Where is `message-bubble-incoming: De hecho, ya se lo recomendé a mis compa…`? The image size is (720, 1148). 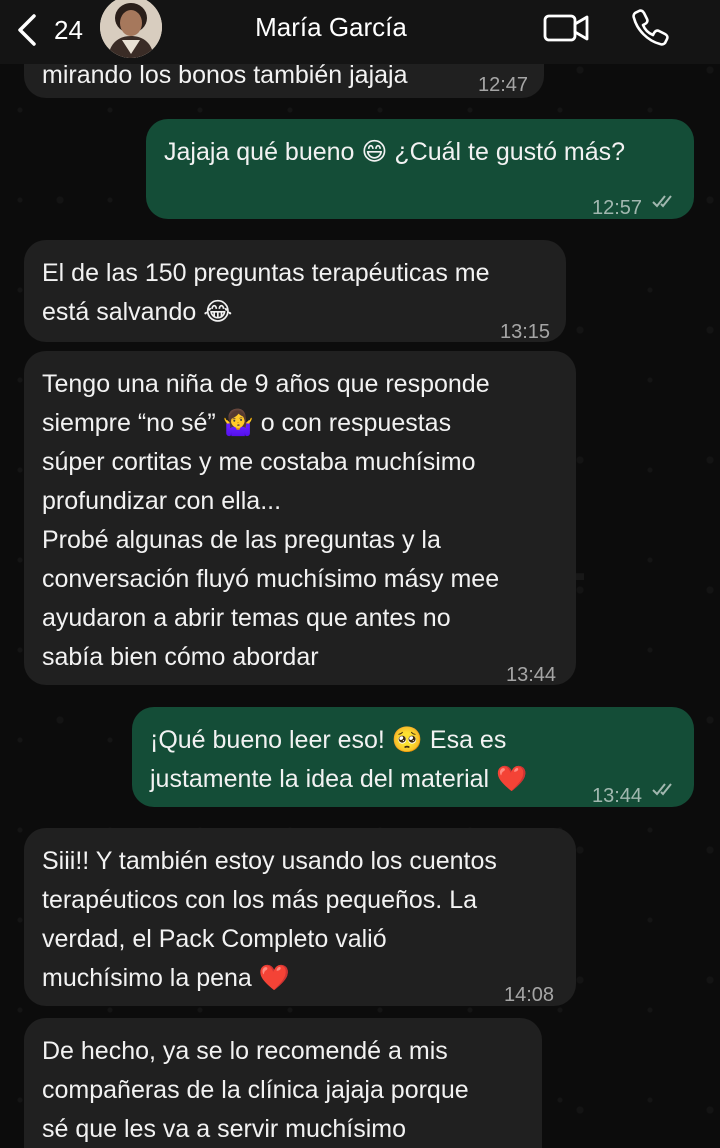 message-bubble-incoming: De hecho, ya se lo recomendé a mis compa… is located at coordinates (283, 1083).